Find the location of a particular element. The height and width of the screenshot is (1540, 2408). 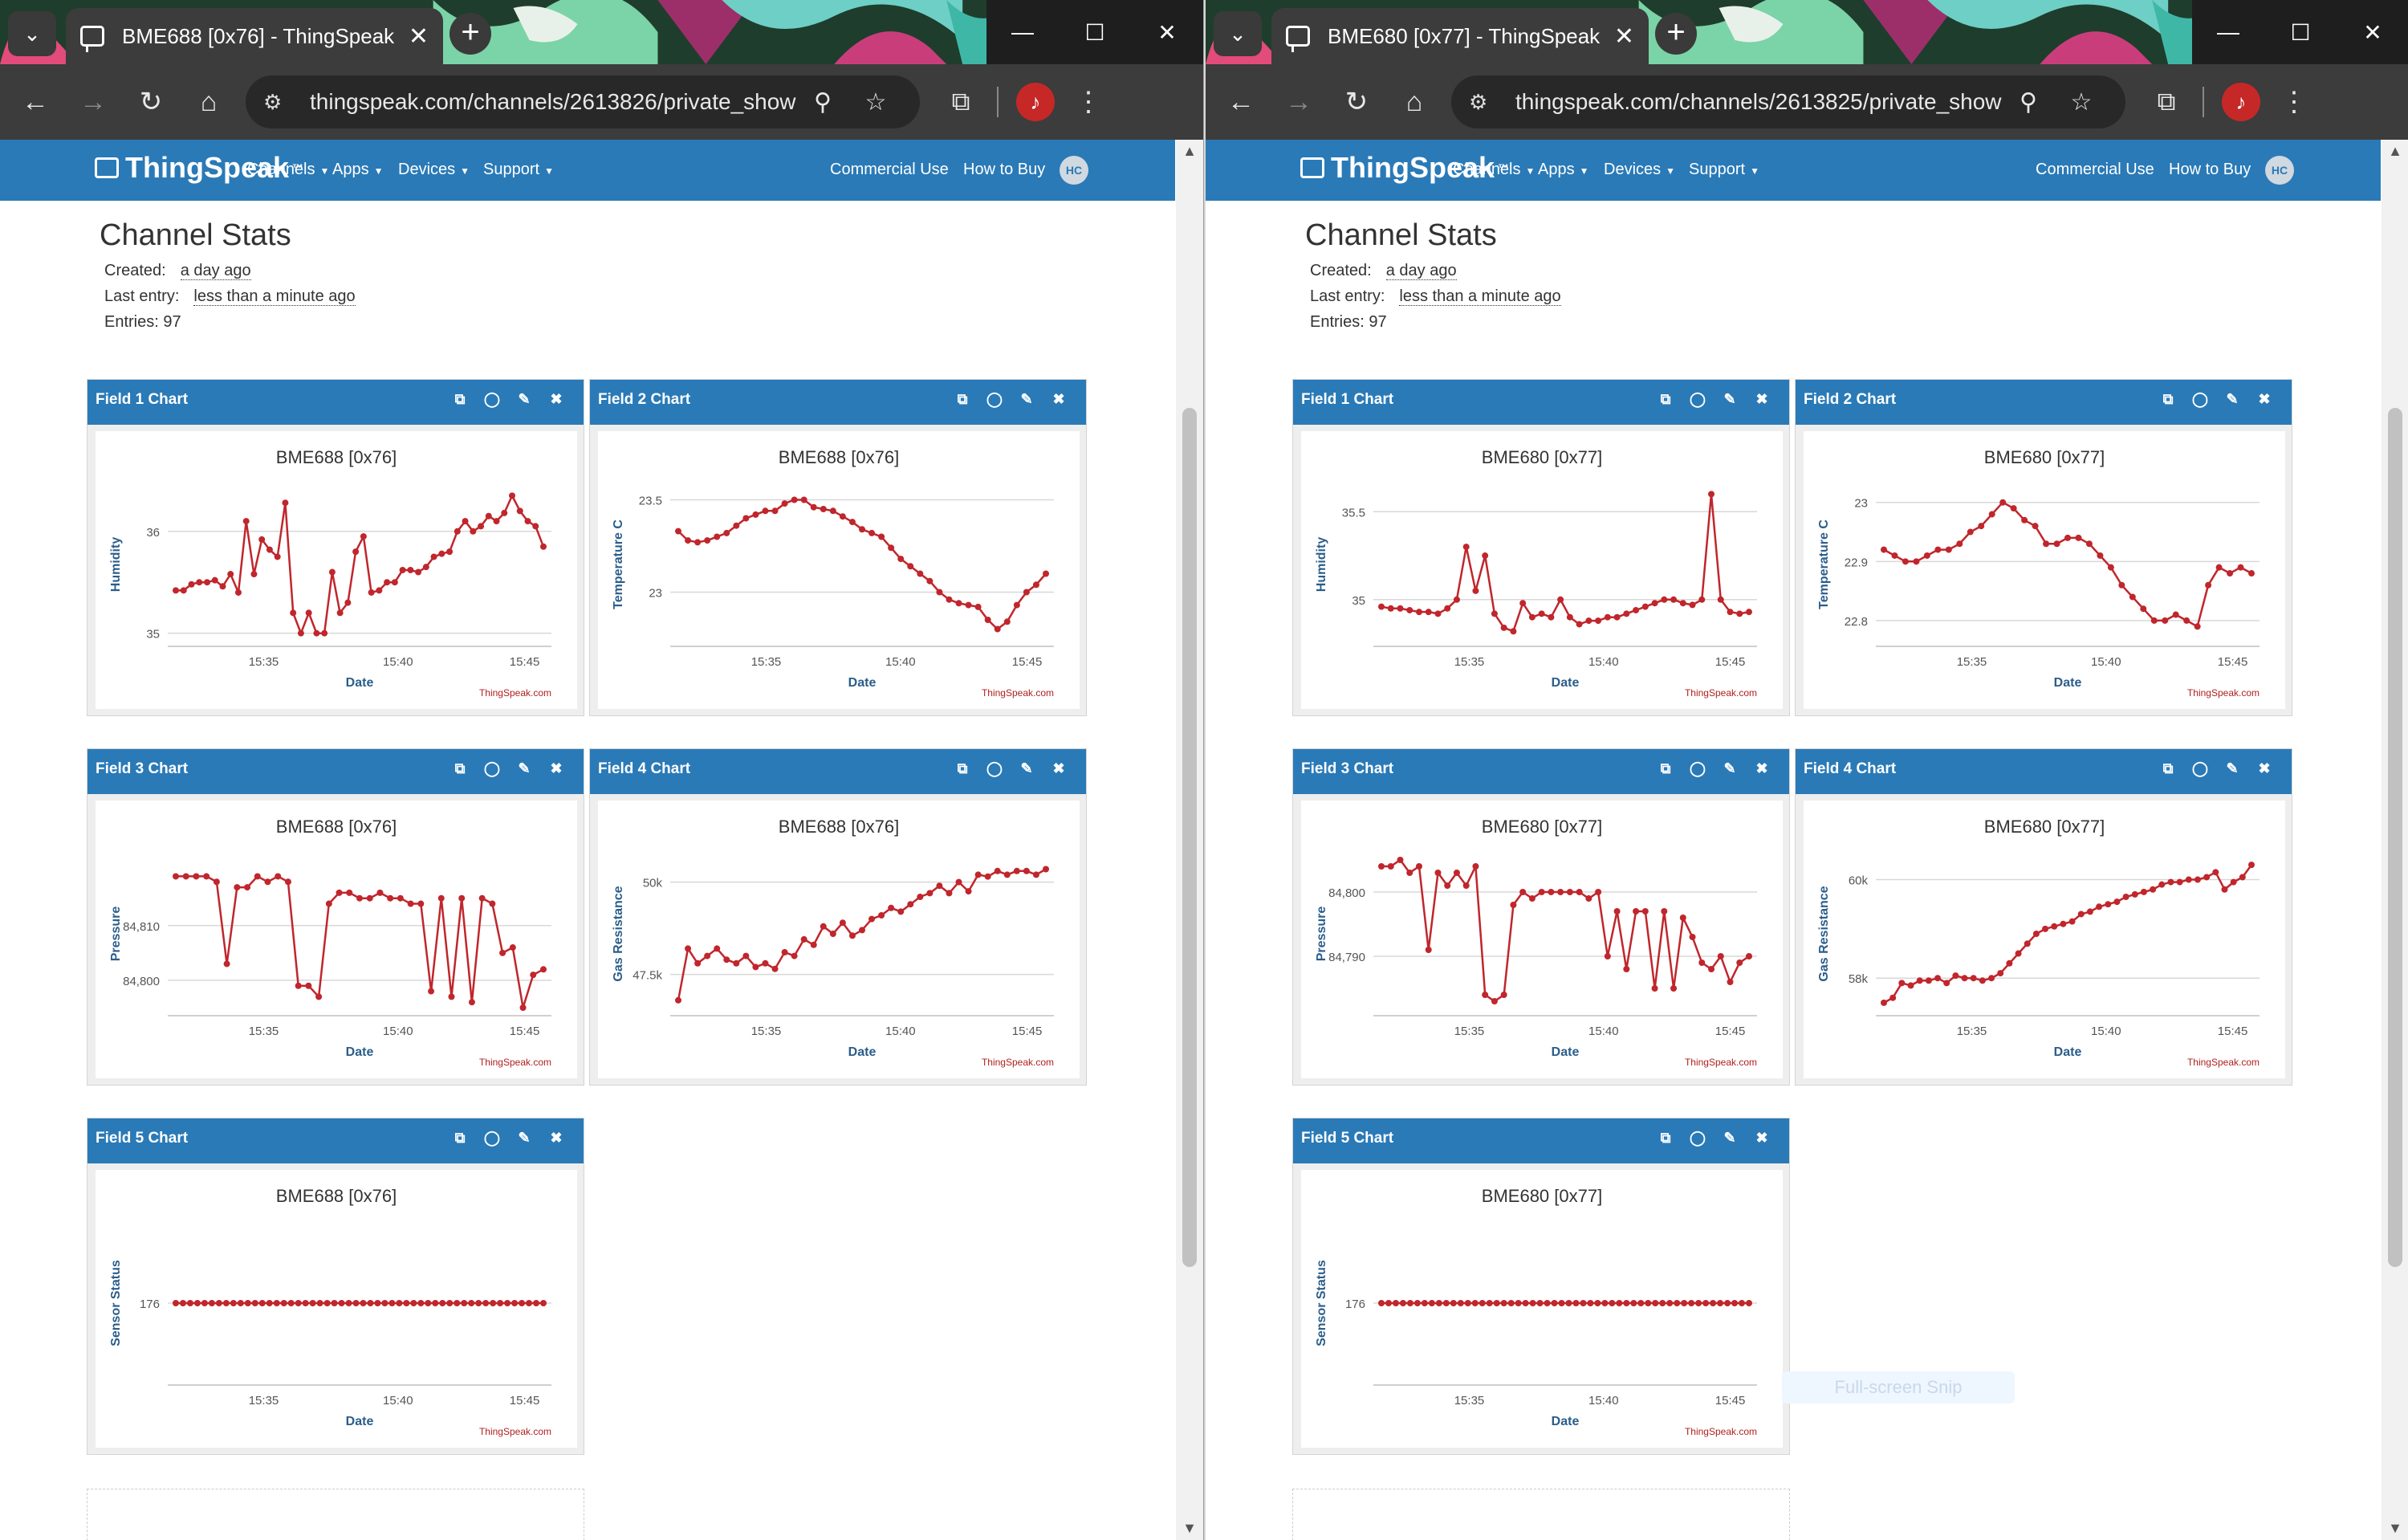

home-icon: ⌂ is located at coordinates (209, 102).